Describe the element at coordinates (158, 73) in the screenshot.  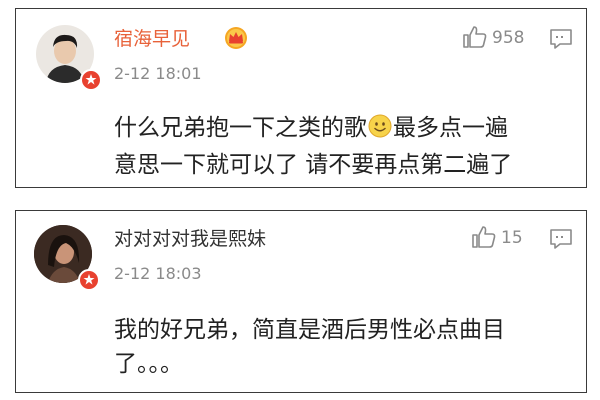
I see `comment-time: 2-12 18:01` at that location.